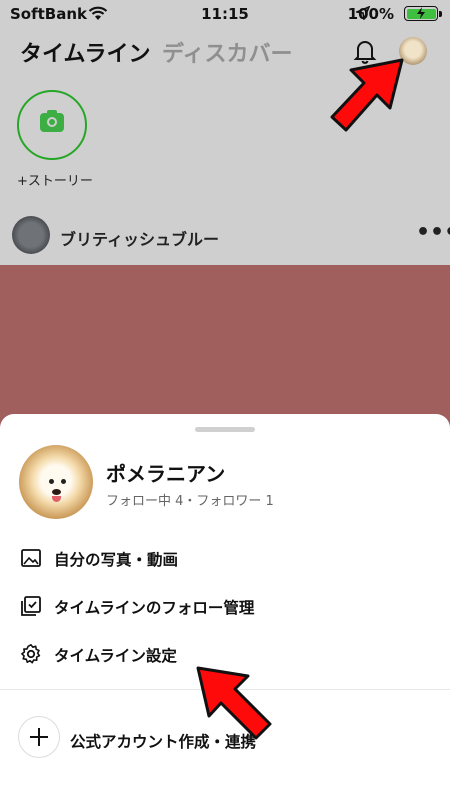 The image size is (450, 800). What do you see at coordinates (225, 429) in the screenshot?
I see `sheet-drag-handle` at bounding box center [225, 429].